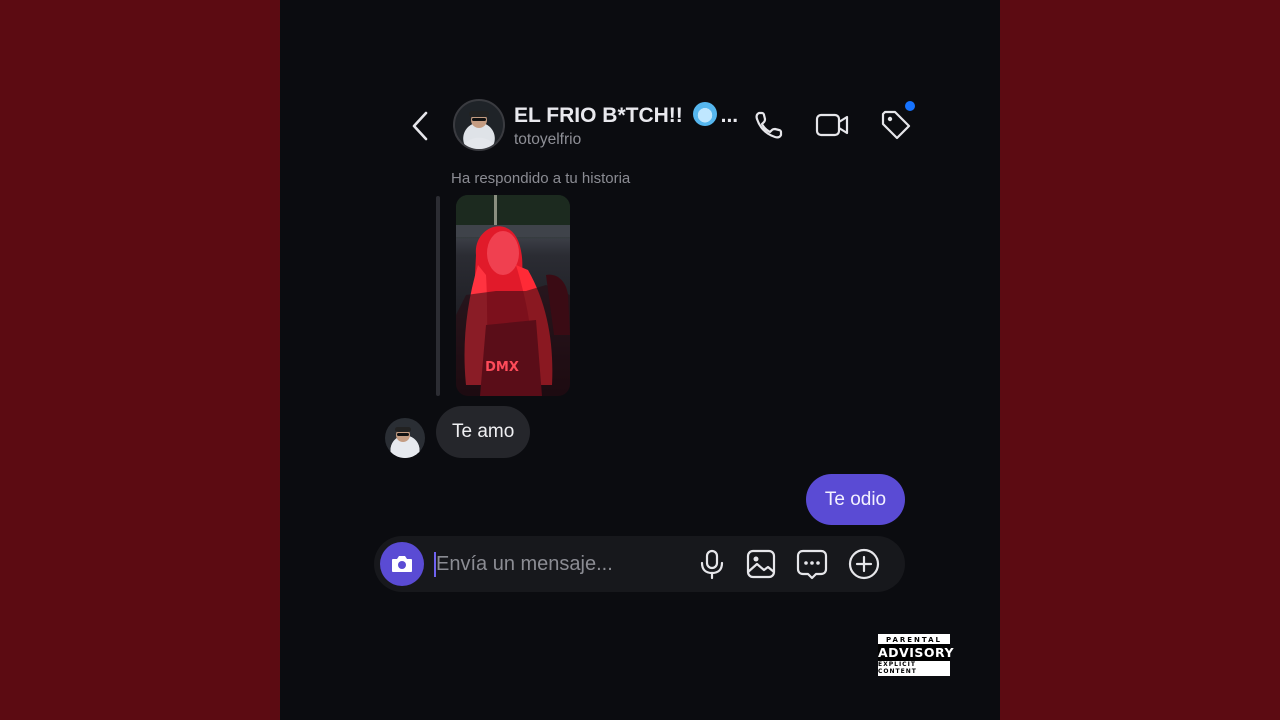 This screenshot has width=1280, height=720. I want to click on incoming-message-bubble: Te amo, so click(483, 432).